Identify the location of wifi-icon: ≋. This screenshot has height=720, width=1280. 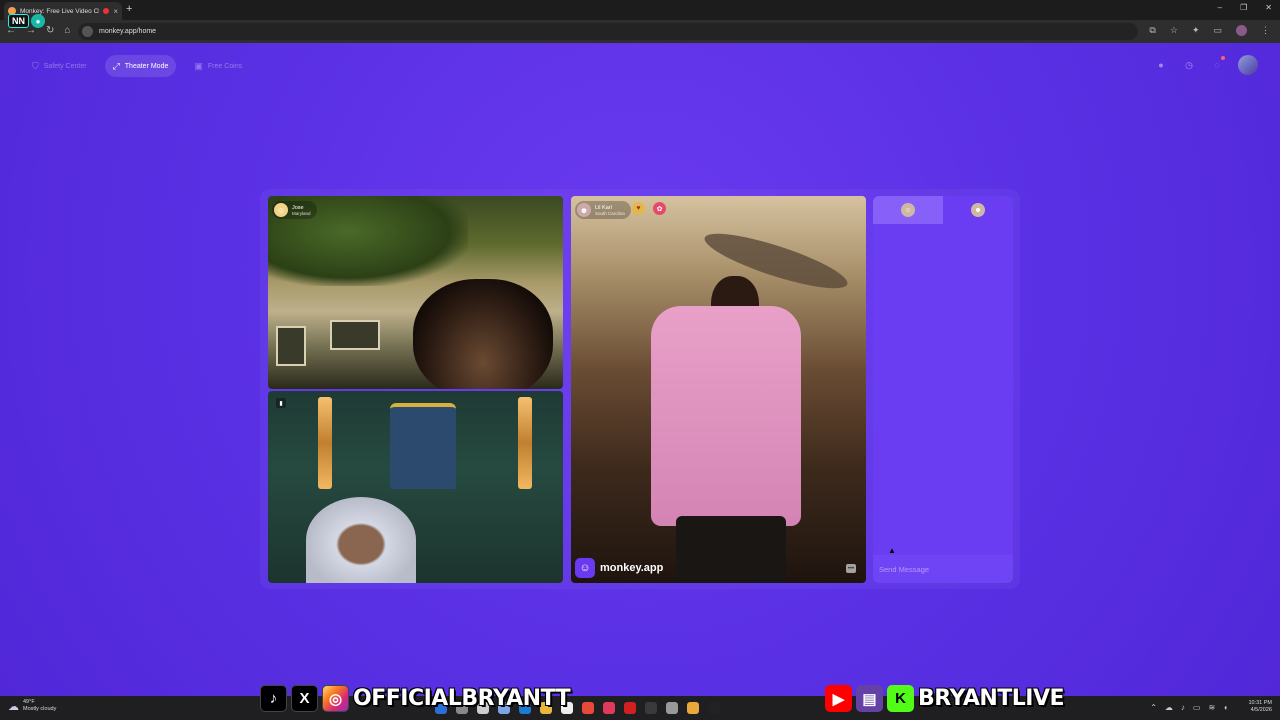
(1211, 707).